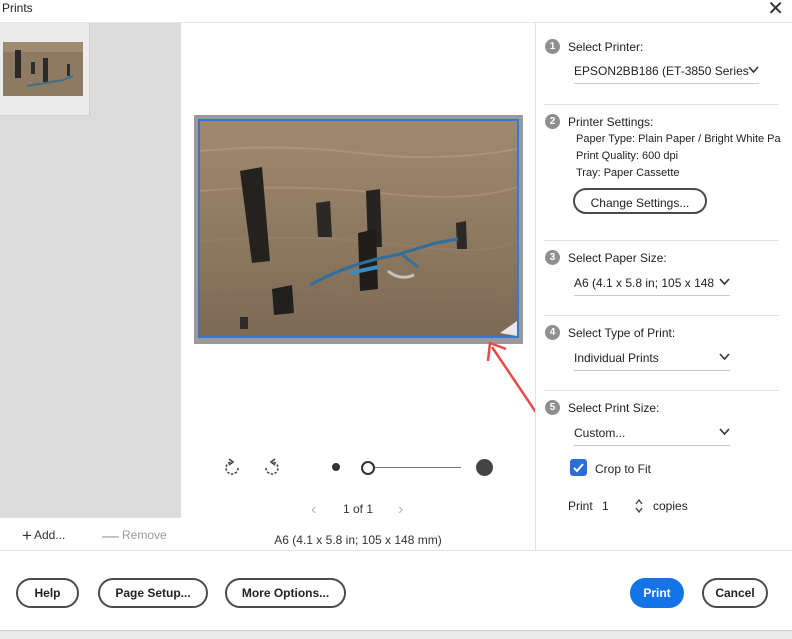 The height and width of the screenshot is (639, 792). I want to click on rotate-right-icon, so click(272, 468).